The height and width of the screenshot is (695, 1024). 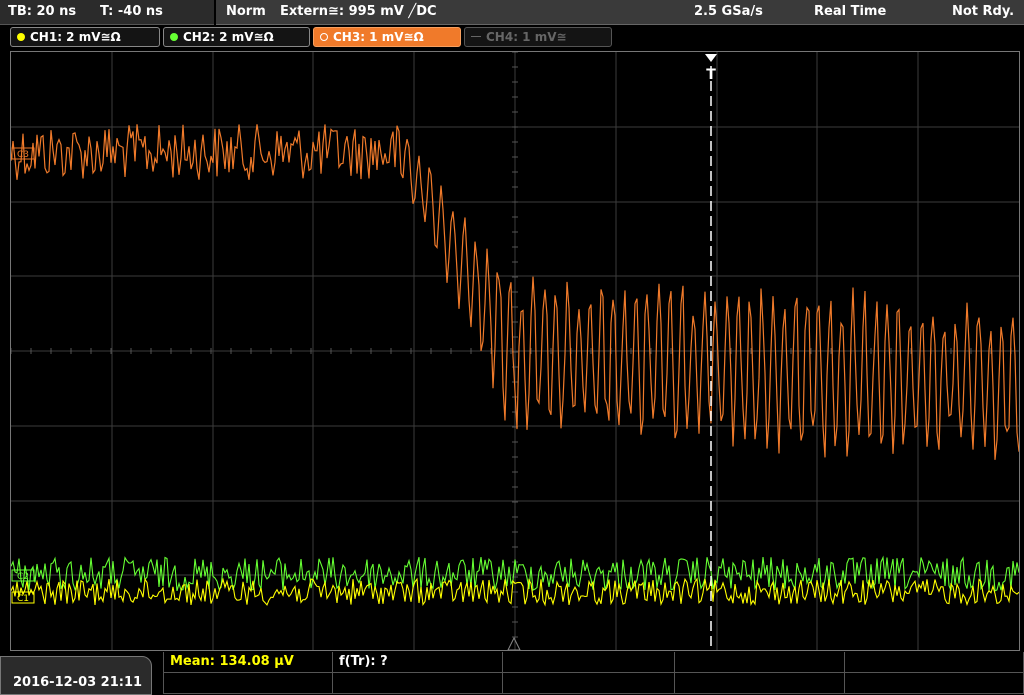 What do you see at coordinates (42, 11) in the screenshot?
I see `timebase-label: TB: 20 ns` at bounding box center [42, 11].